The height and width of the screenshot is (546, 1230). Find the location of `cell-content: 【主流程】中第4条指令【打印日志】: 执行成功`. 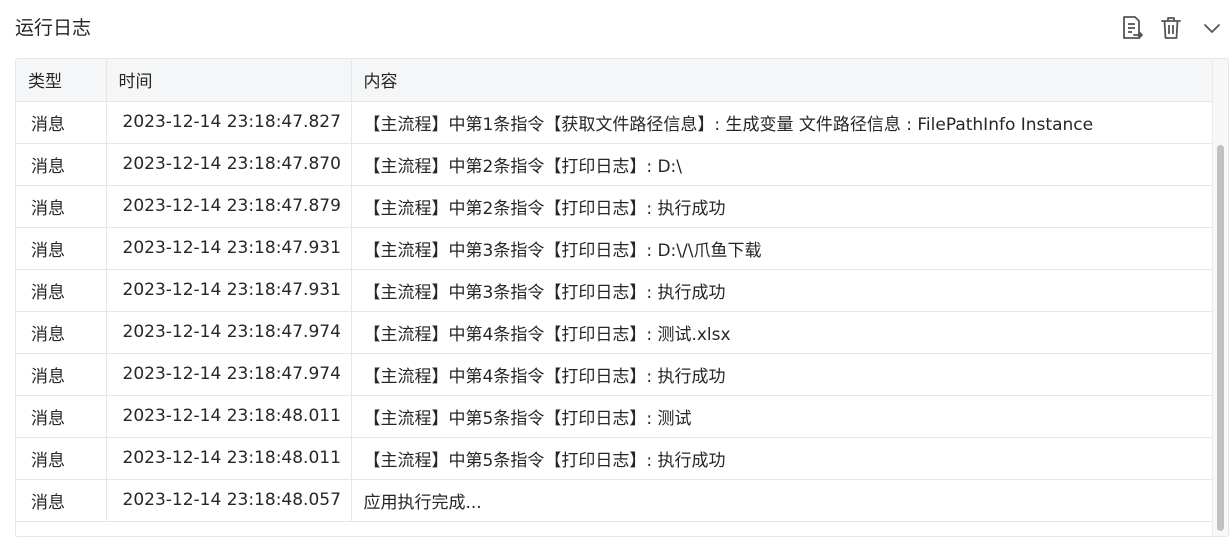

cell-content: 【主流程】中第4条指令【打印日志】: 执行成功 is located at coordinates (782, 374).